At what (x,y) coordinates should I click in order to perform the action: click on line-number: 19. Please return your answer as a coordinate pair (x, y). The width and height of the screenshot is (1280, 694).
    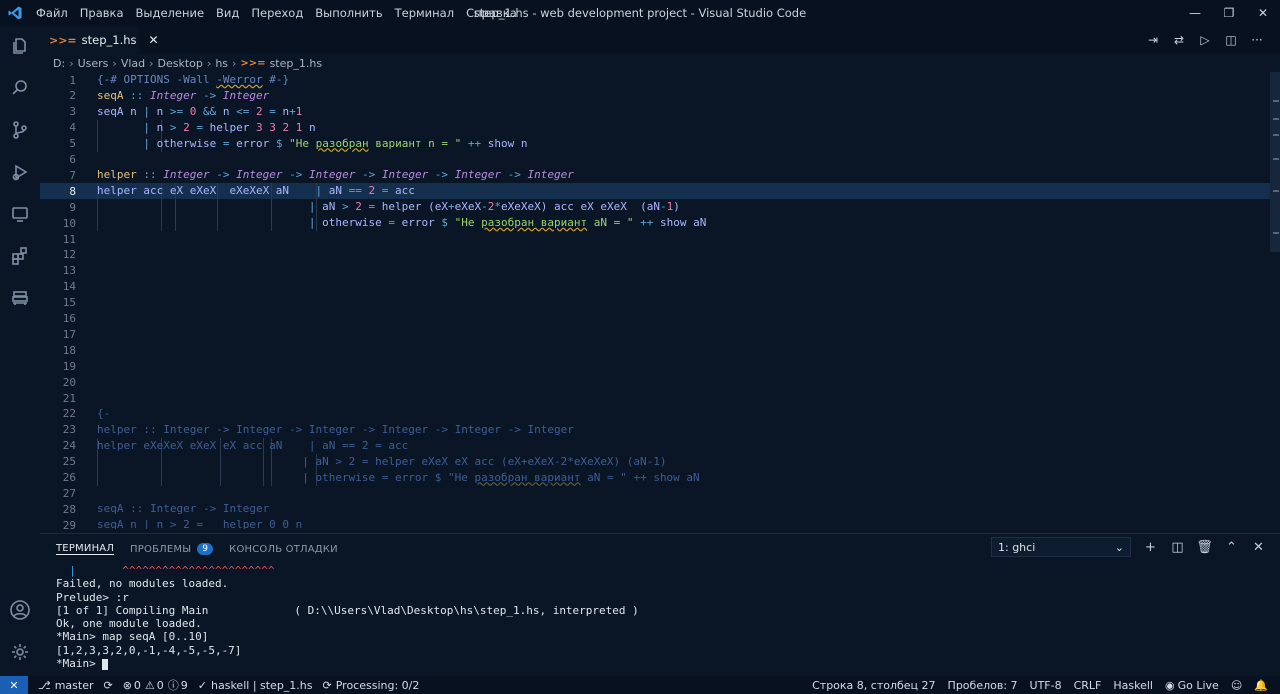
    Looking at the image, I should click on (69, 366).